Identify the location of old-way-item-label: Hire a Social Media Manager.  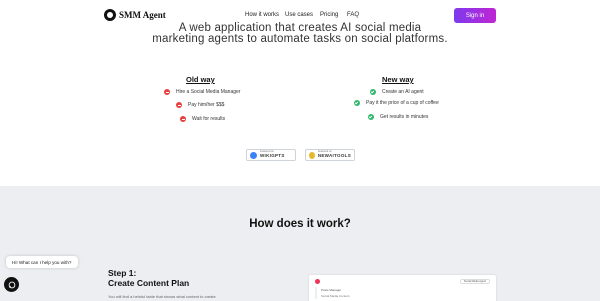
(208, 92).